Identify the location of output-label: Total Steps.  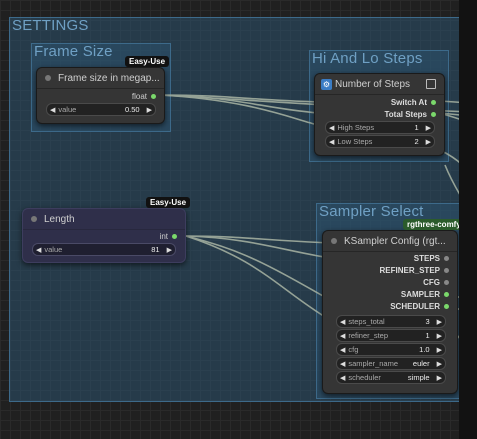
(405, 114).